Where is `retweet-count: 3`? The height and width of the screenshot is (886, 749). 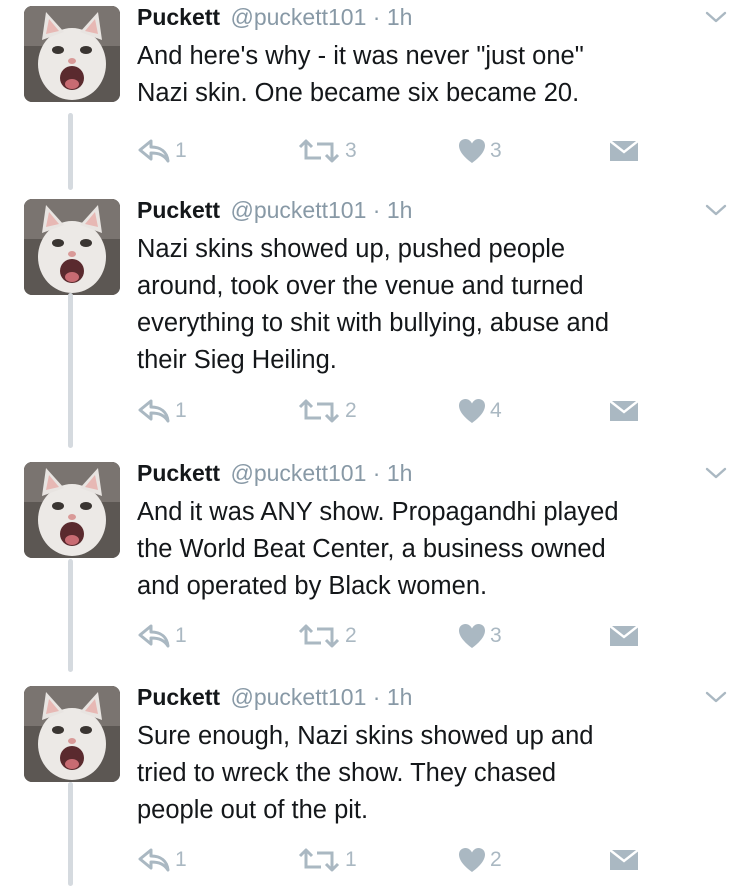
retweet-count: 3 is located at coordinates (351, 150).